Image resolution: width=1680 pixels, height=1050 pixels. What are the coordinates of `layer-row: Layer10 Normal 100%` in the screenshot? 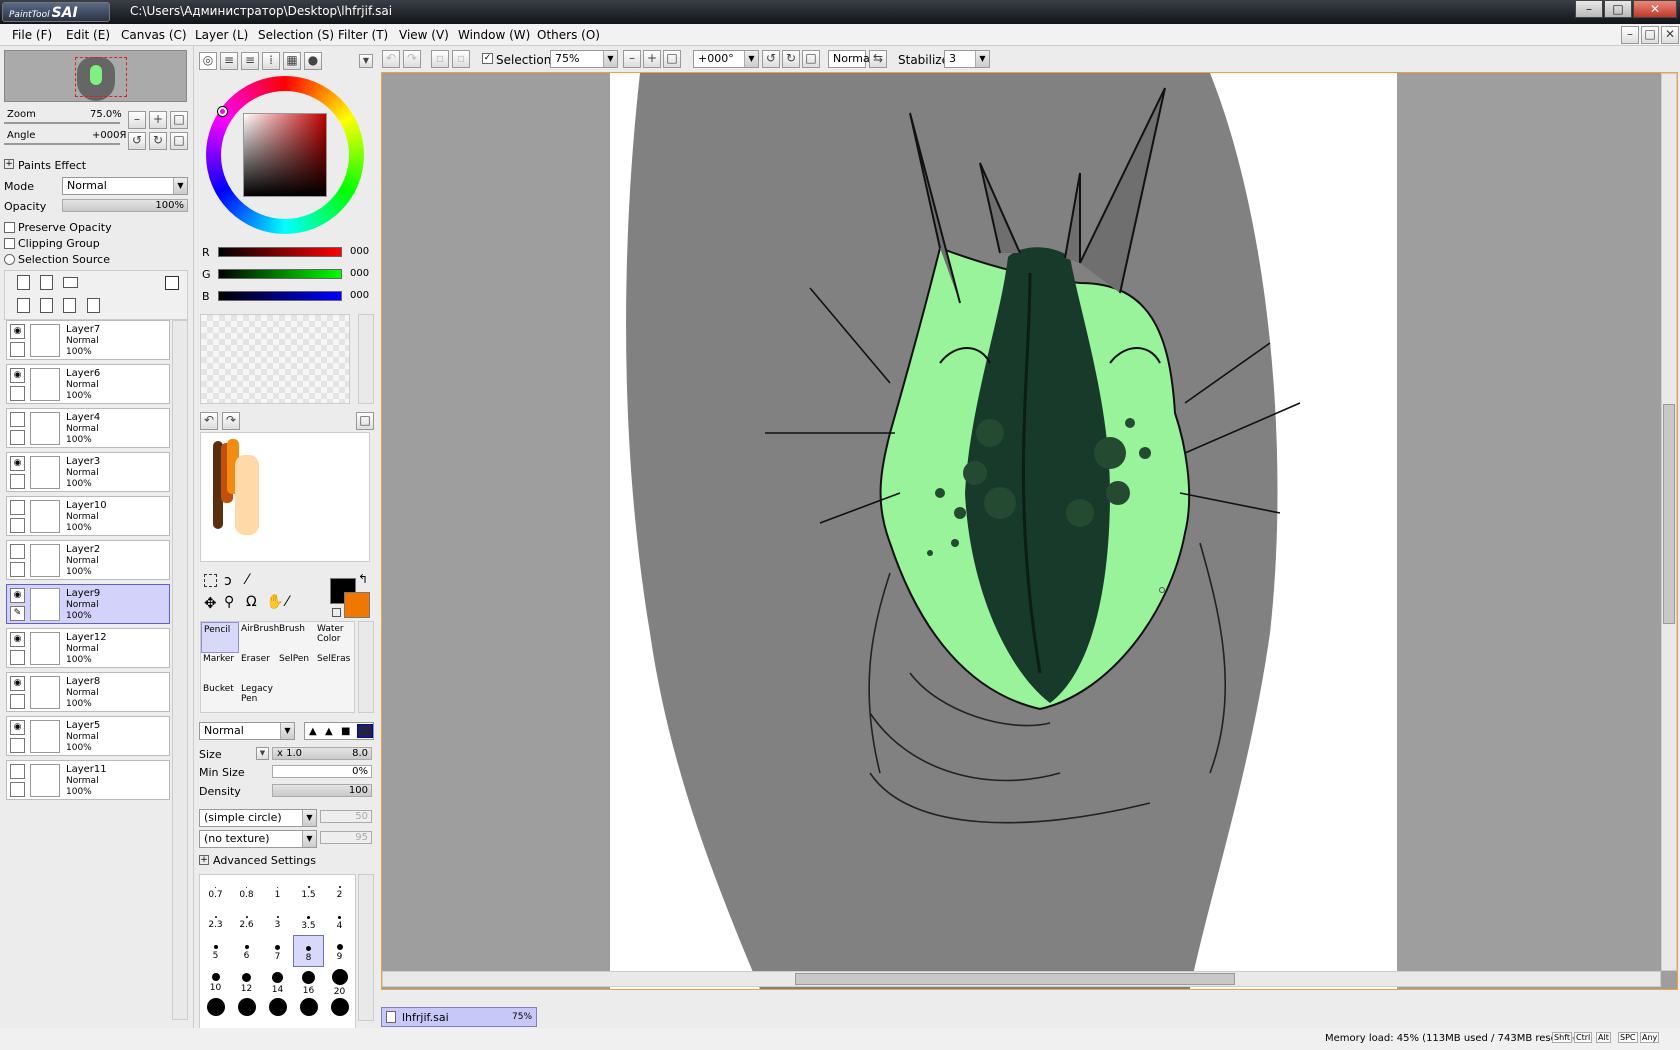 It's located at (88, 516).